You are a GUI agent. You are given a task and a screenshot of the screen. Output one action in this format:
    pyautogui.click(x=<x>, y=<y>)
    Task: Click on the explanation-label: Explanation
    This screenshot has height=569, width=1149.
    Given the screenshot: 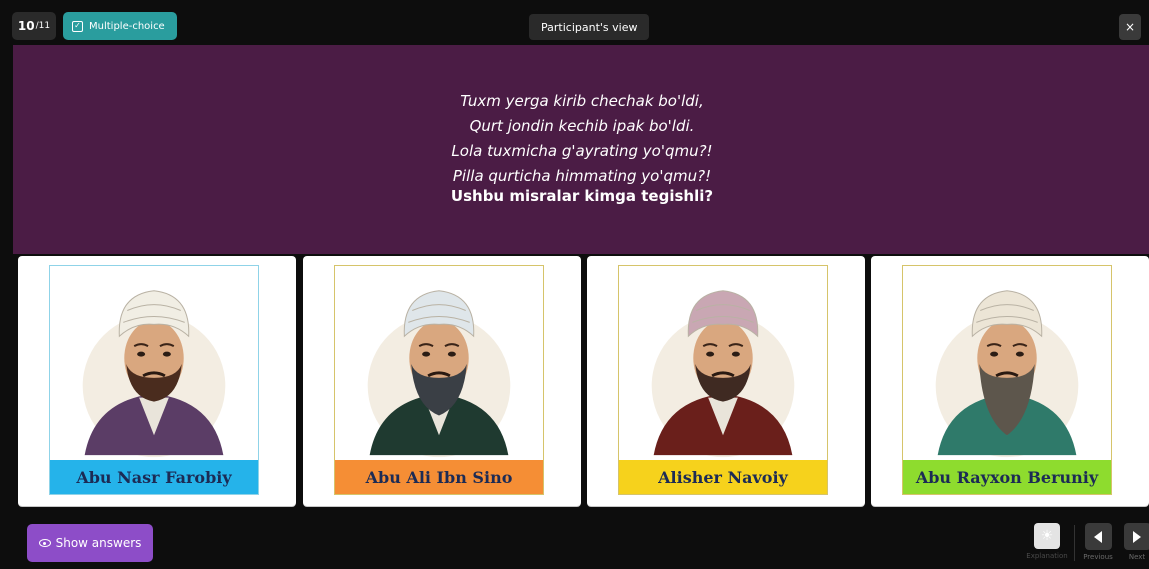 What is the action you would take?
    pyautogui.click(x=1047, y=556)
    